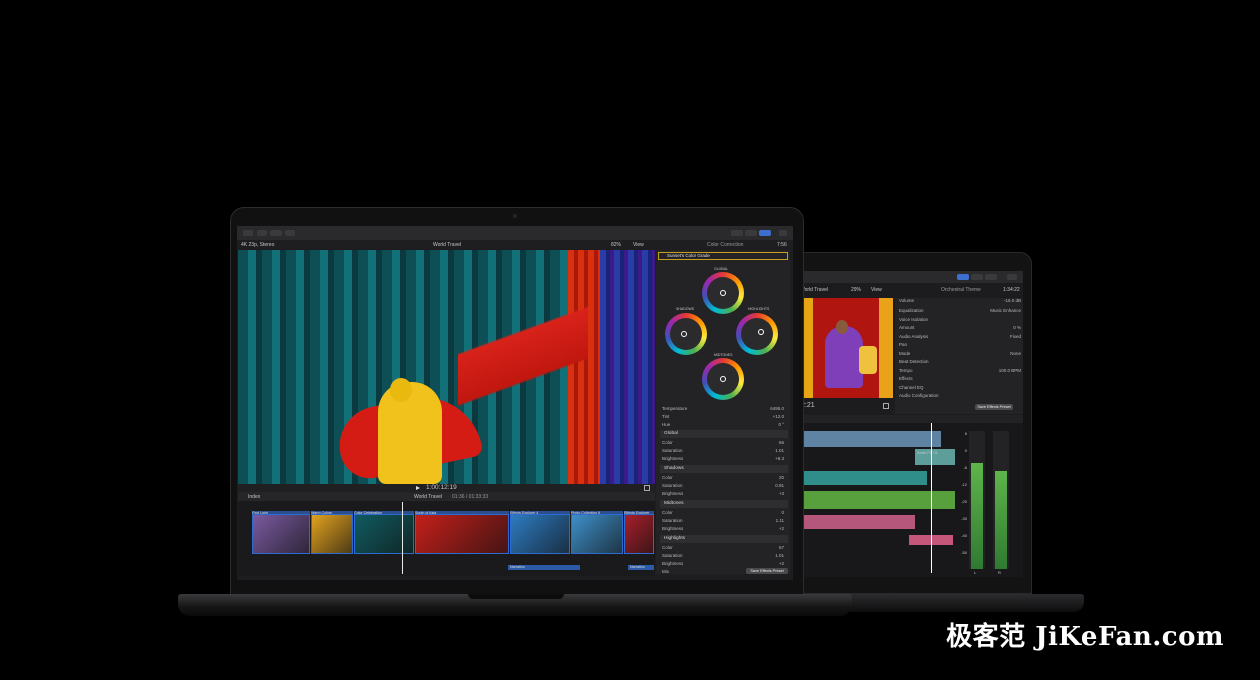  Describe the element at coordinates (723, 256) in the screenshot. I see `effect-name-field: Sunset's Color Grade` at that location.